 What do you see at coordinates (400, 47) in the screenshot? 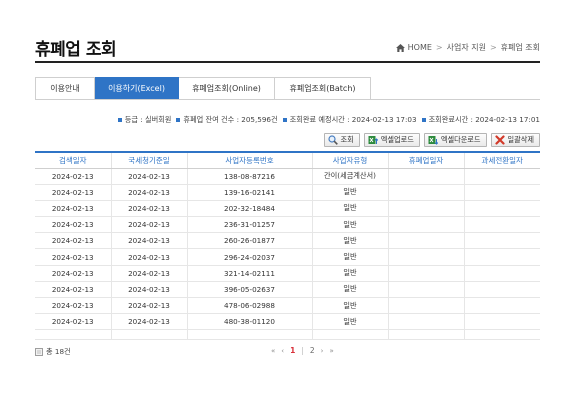
I see `home-icon` at bounding box center [400, 47].